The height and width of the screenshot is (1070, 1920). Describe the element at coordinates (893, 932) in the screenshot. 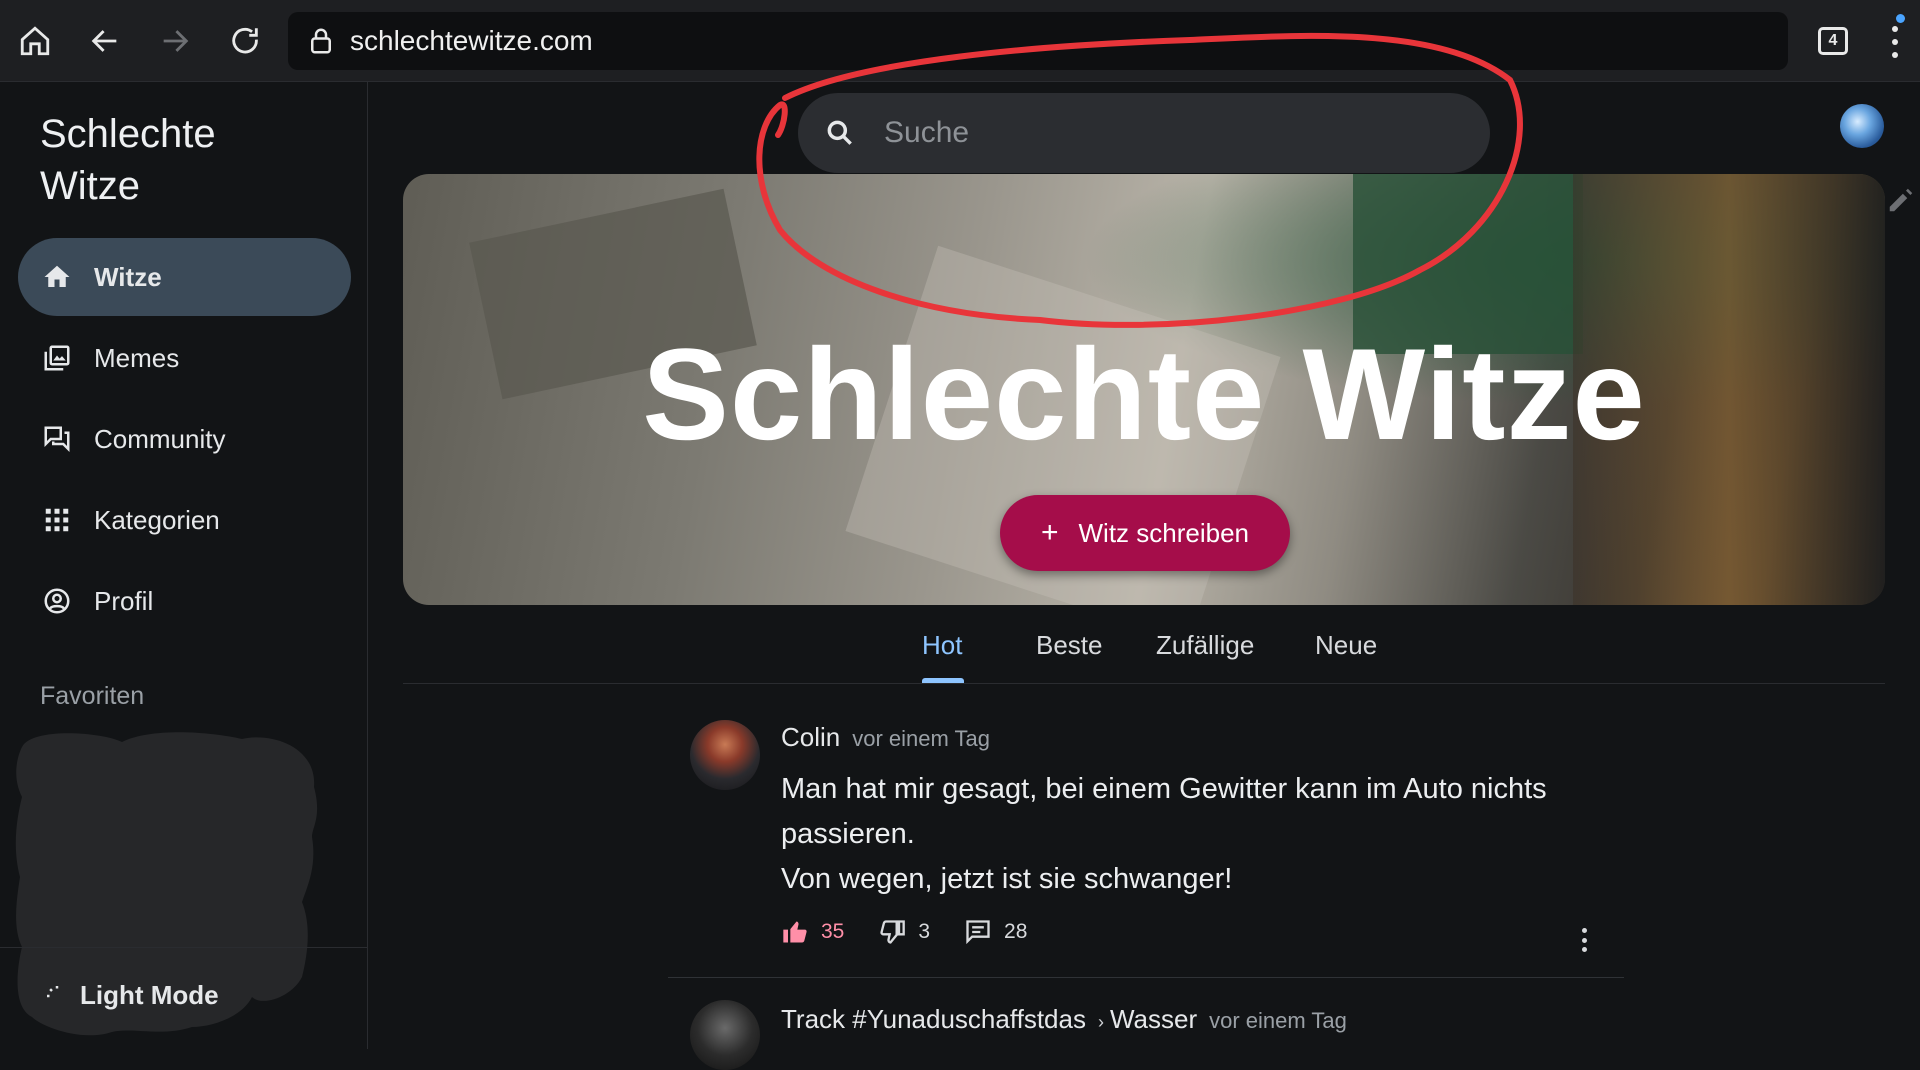

I see `thumbs-down-icon` at that location.